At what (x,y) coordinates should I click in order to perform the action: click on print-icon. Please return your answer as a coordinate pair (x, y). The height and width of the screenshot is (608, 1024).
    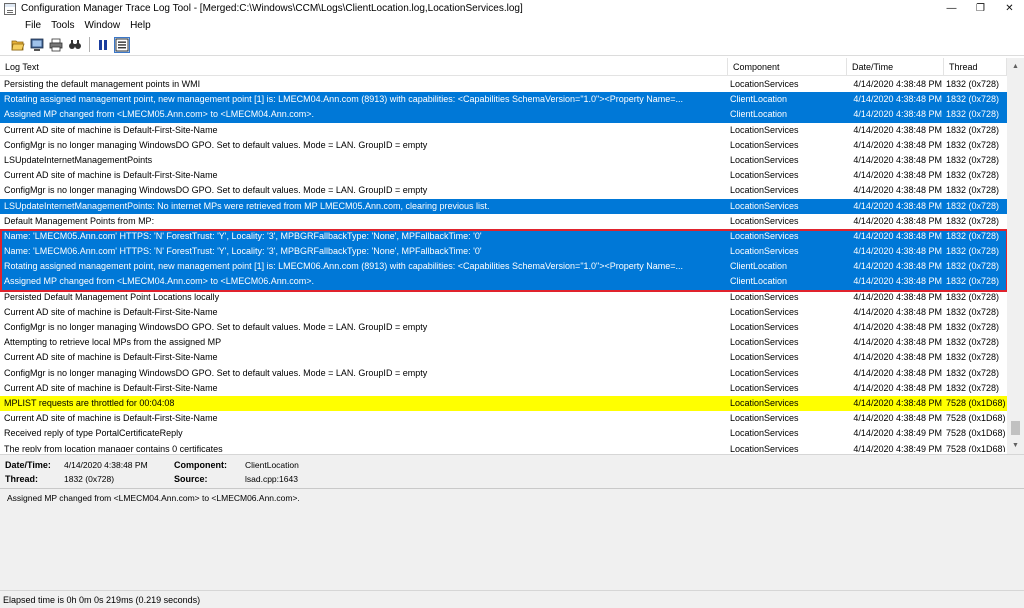
    Looking at the image, I should click on (56, 45).